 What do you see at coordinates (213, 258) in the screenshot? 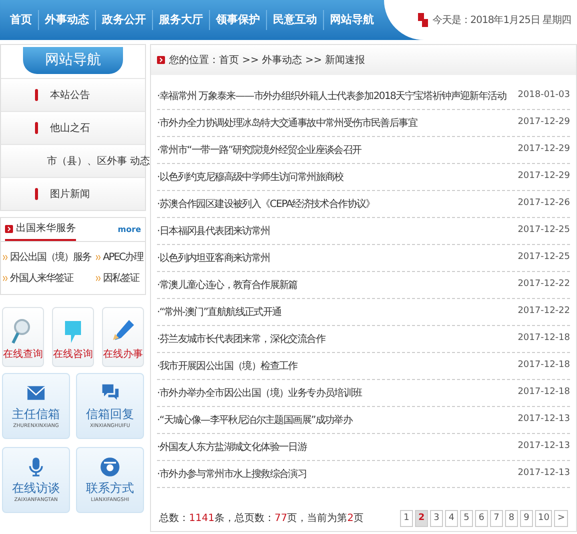
I see `news-link: ·以色列内坦亚客商来访常州` at bounding box center [213, 258].